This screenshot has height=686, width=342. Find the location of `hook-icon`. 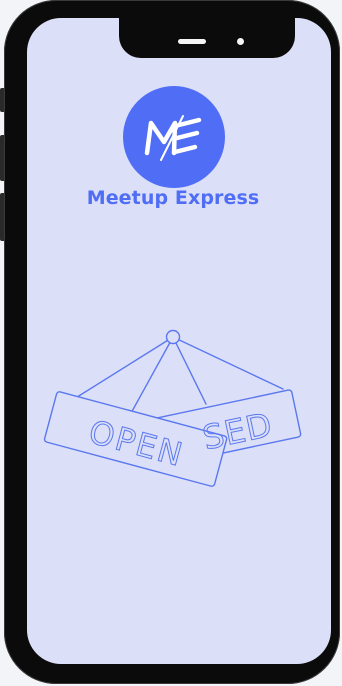

hook-icon is located at coordinates (173, 337).